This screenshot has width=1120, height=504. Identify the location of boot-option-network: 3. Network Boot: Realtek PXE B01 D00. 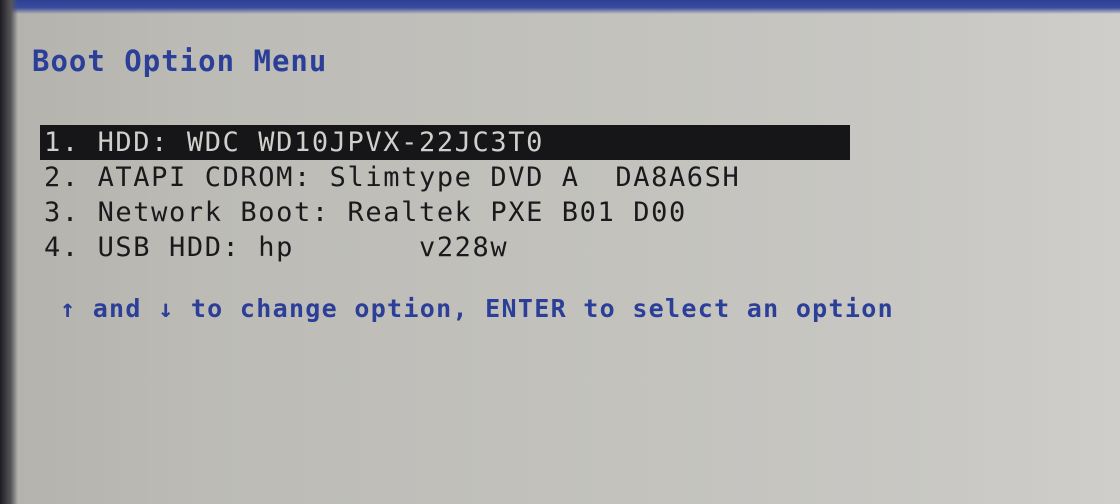
(445, 212).